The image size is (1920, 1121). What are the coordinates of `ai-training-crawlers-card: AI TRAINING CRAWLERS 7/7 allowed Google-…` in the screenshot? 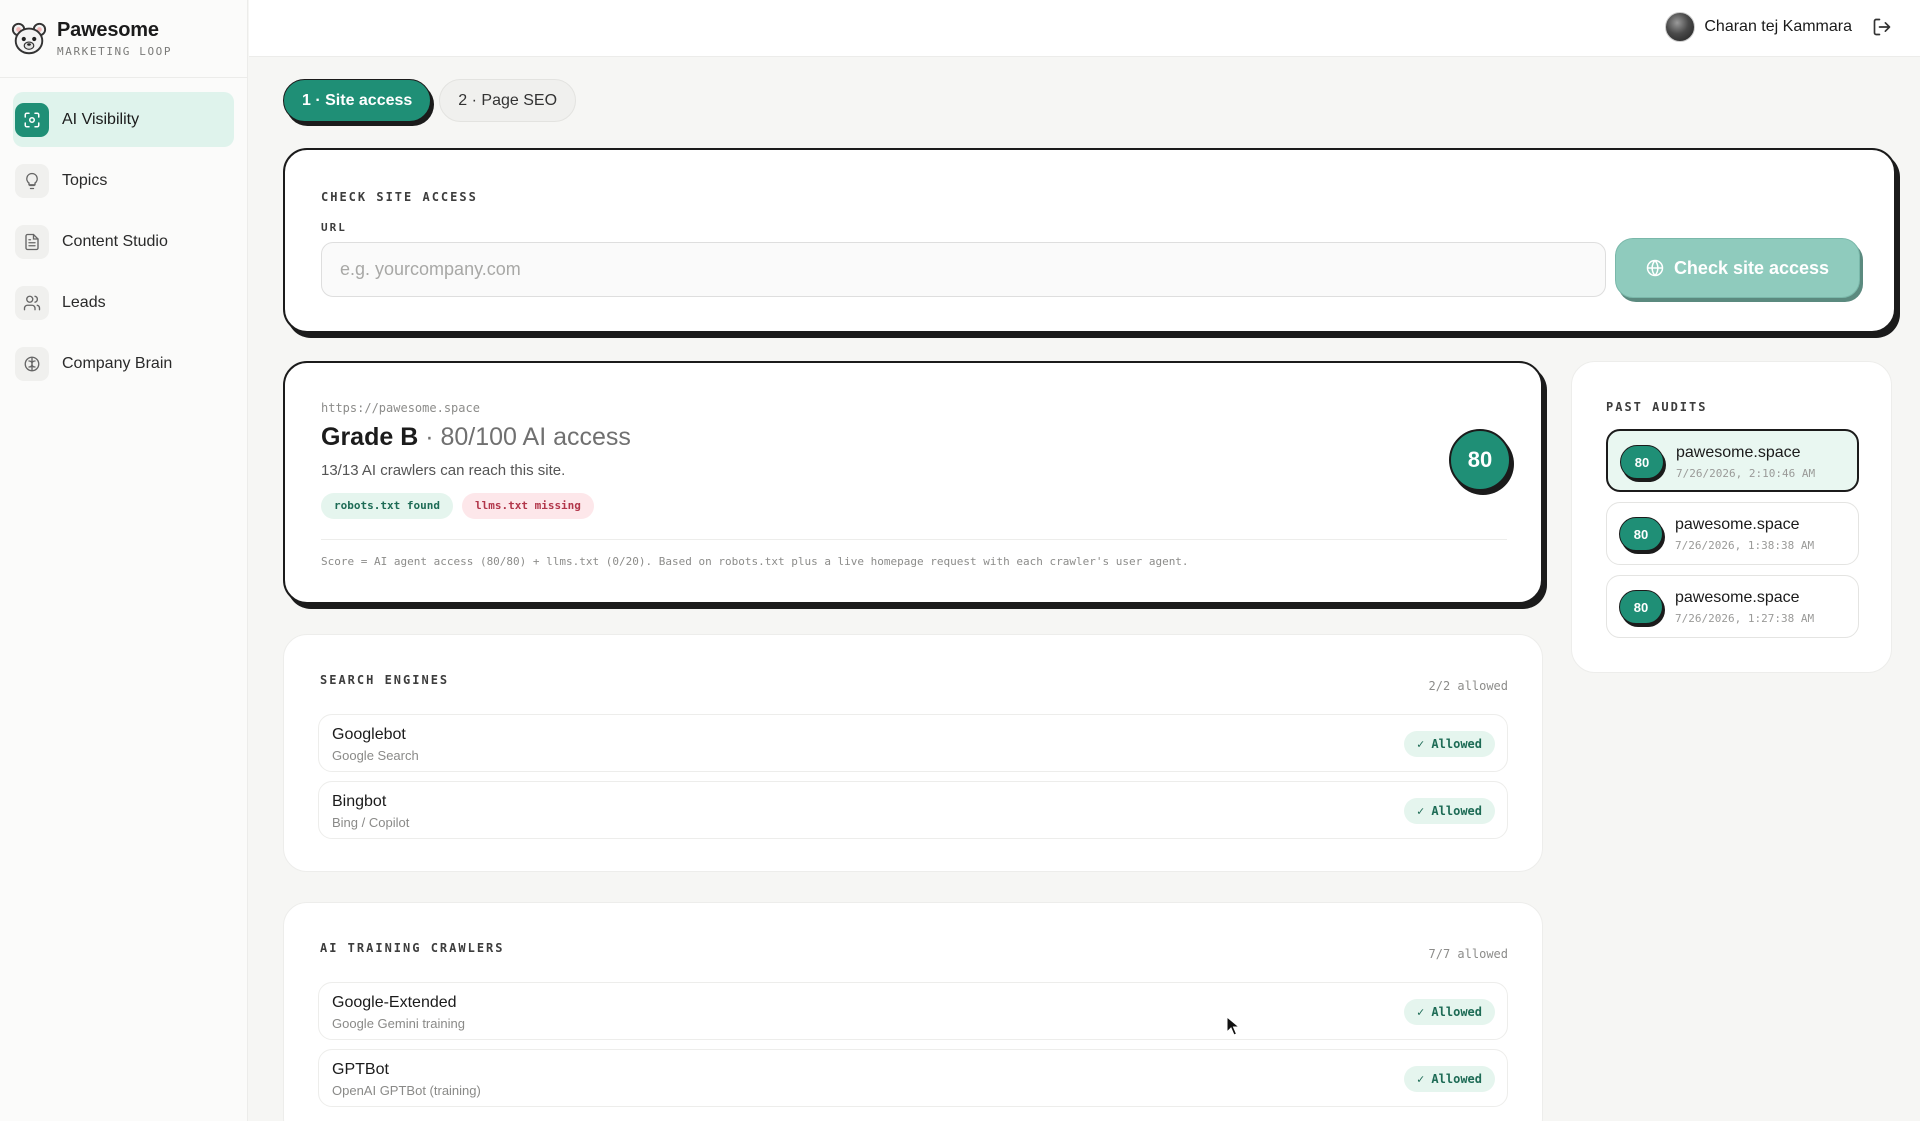 It's located at (913, 1011).